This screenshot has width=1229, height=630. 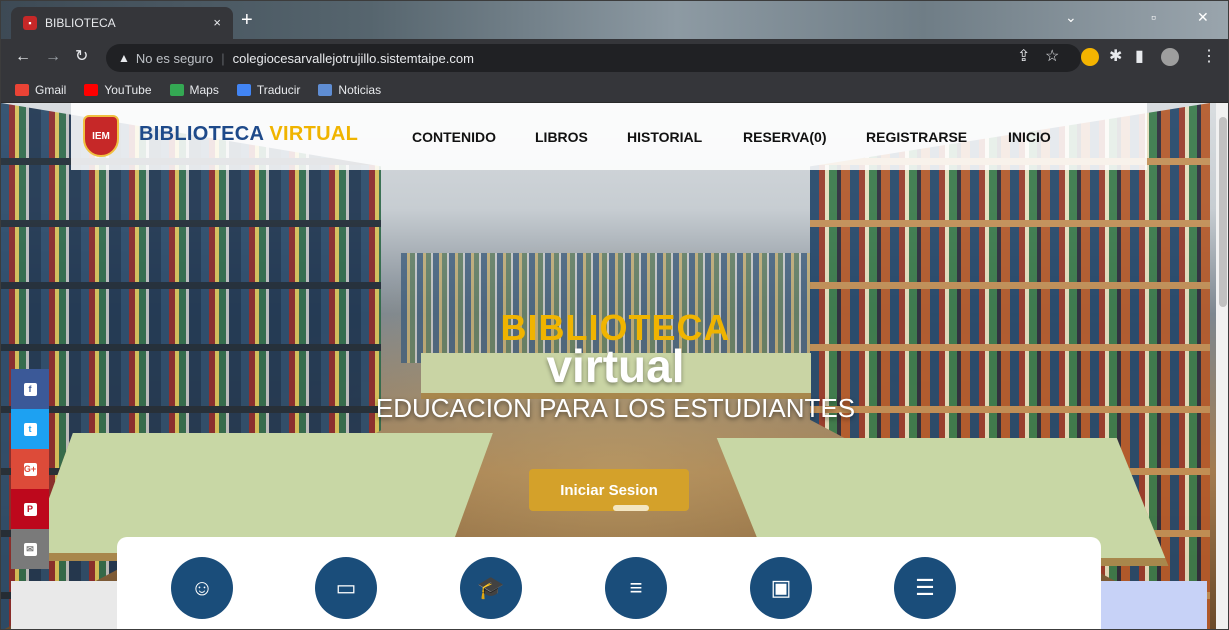 What do you see at coordinates (176, 89) in the screenshot?
I see `maps-icon` at bounding box center [176, 89].